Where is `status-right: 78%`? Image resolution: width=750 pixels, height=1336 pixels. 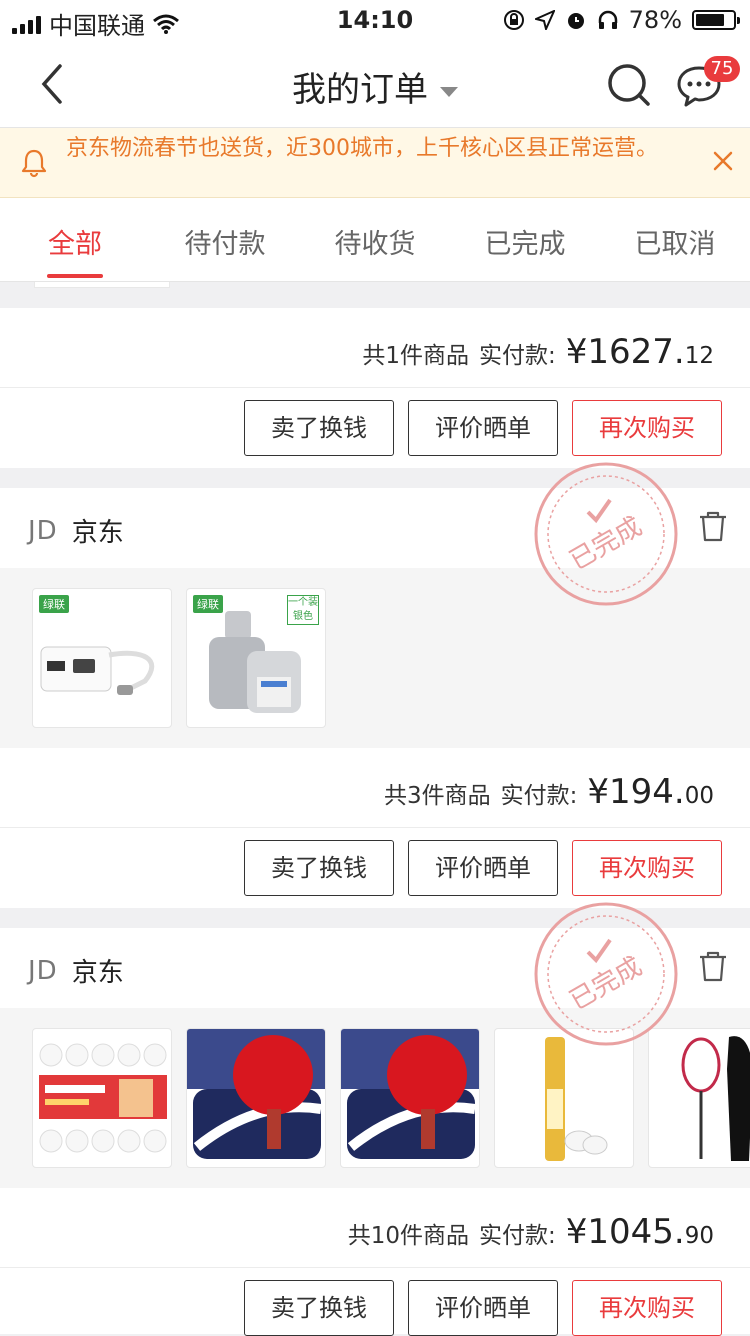
status-right: 78% is located at coordinates (621, 20).